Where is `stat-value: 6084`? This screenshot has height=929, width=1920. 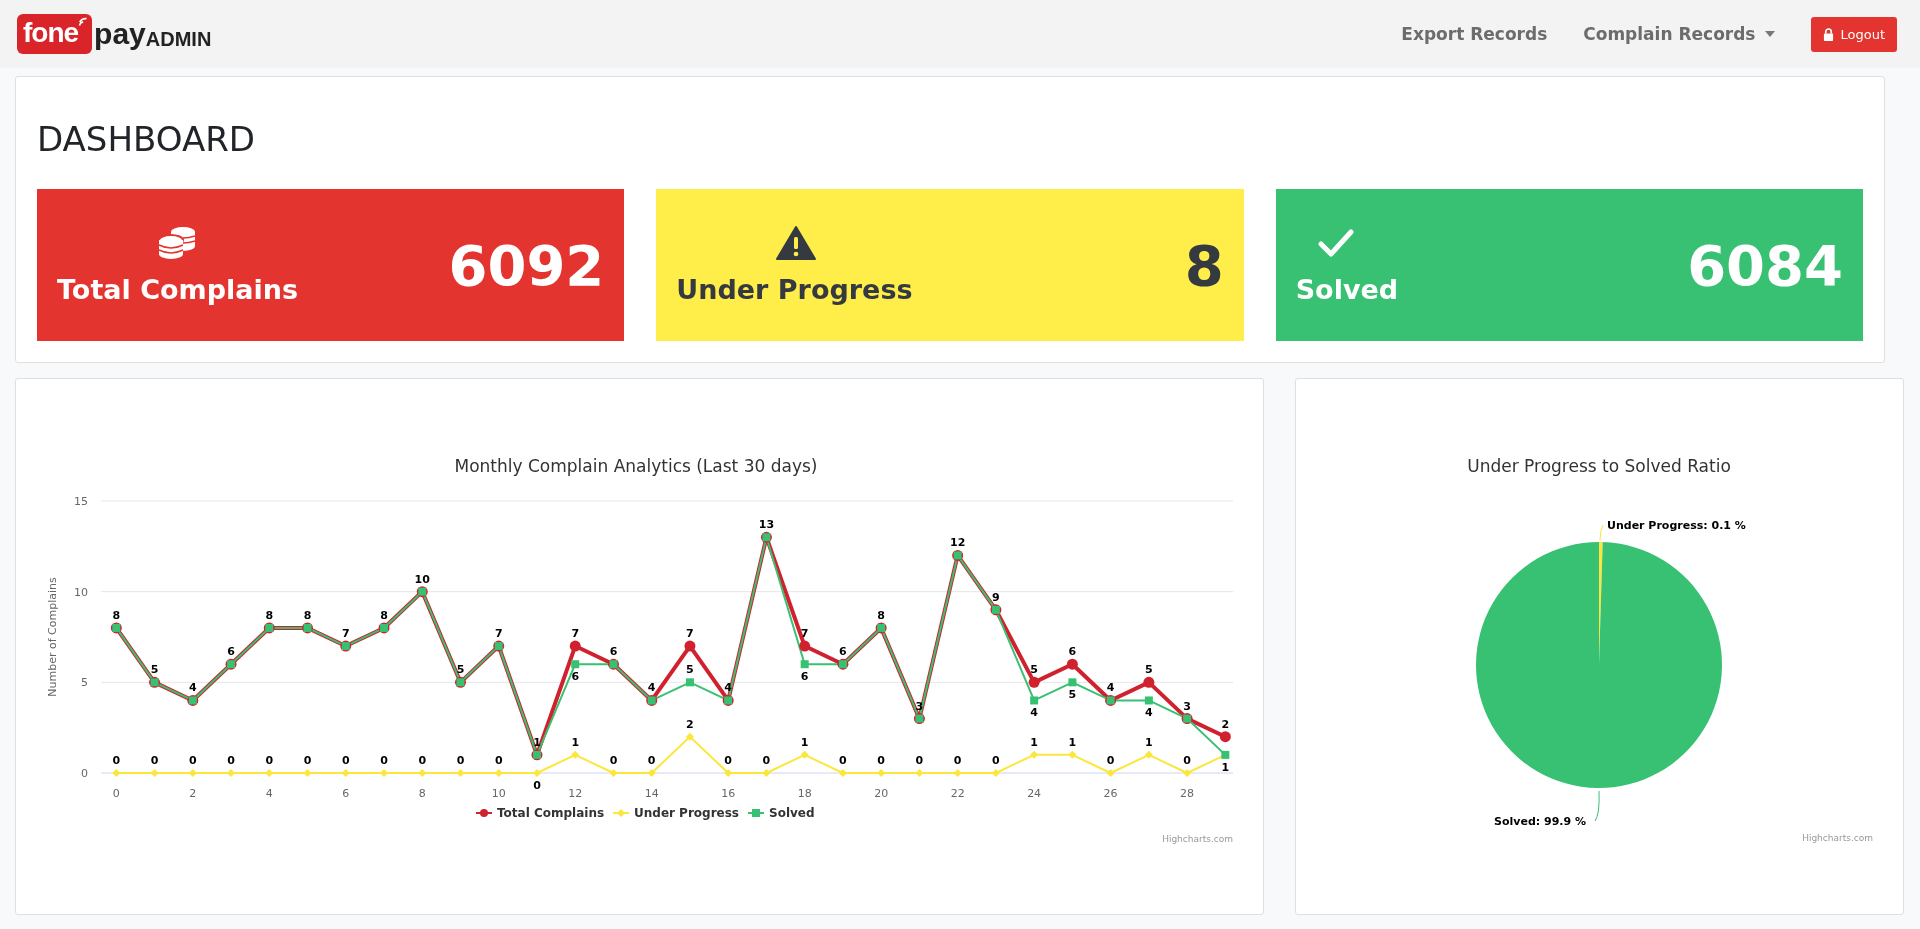
stat-value: 6084 is located at coordinates (1765, 265).